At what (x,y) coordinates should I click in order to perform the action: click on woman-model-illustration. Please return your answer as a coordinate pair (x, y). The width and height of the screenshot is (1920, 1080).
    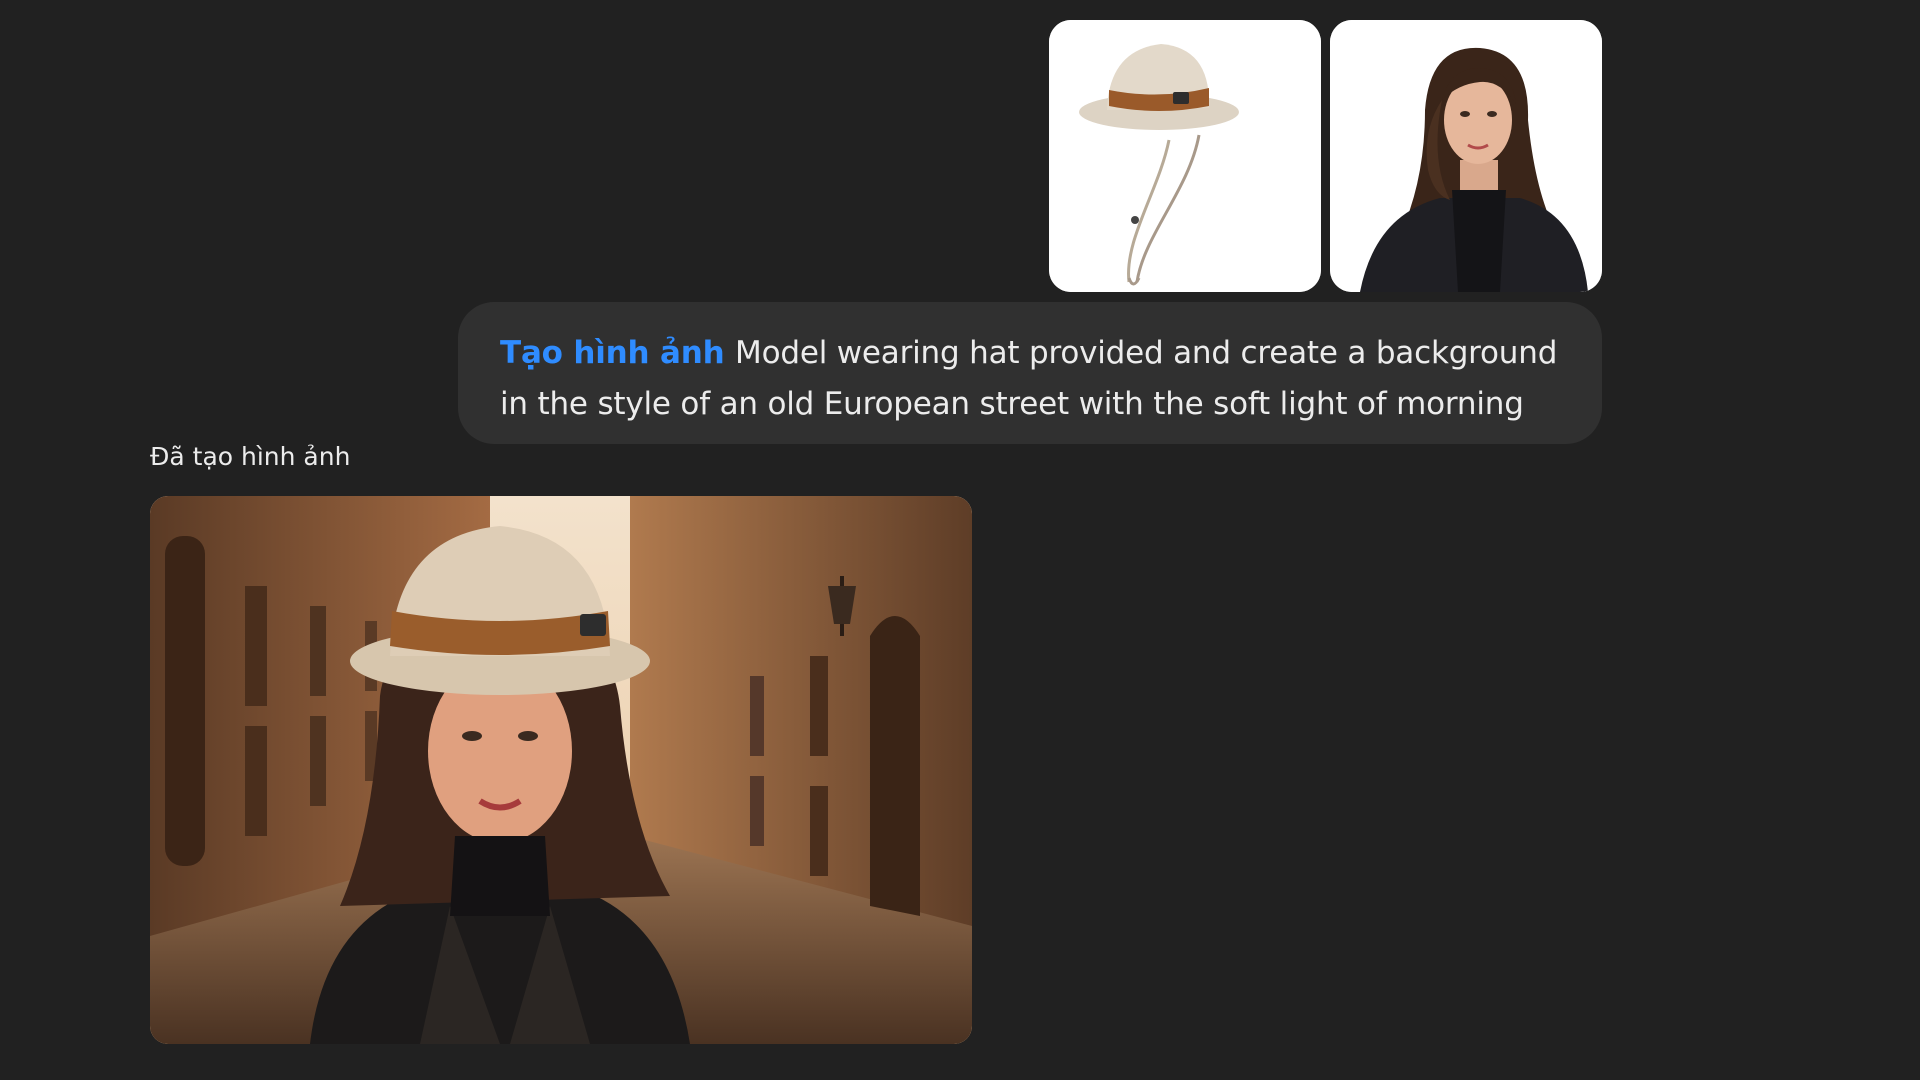
    Looking at the image, I should click on (1466, 156).